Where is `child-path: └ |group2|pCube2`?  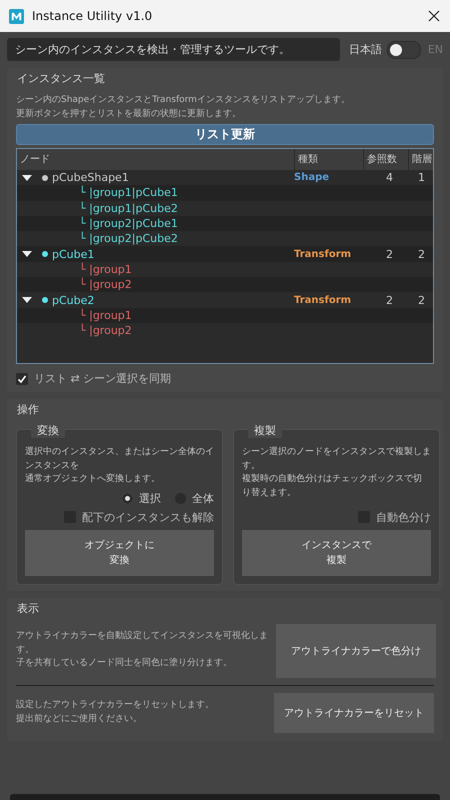 child-path: └ |group2|pCube2 is located at coordinates (97, 239).